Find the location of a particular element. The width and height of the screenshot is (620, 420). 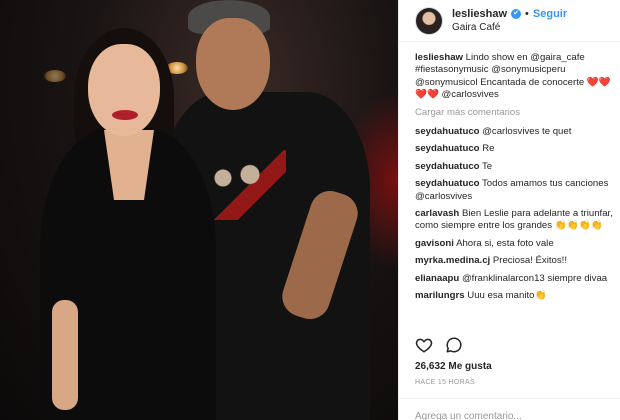

comment-item: seydahuatuco Re is located at coordinates (515, 149).